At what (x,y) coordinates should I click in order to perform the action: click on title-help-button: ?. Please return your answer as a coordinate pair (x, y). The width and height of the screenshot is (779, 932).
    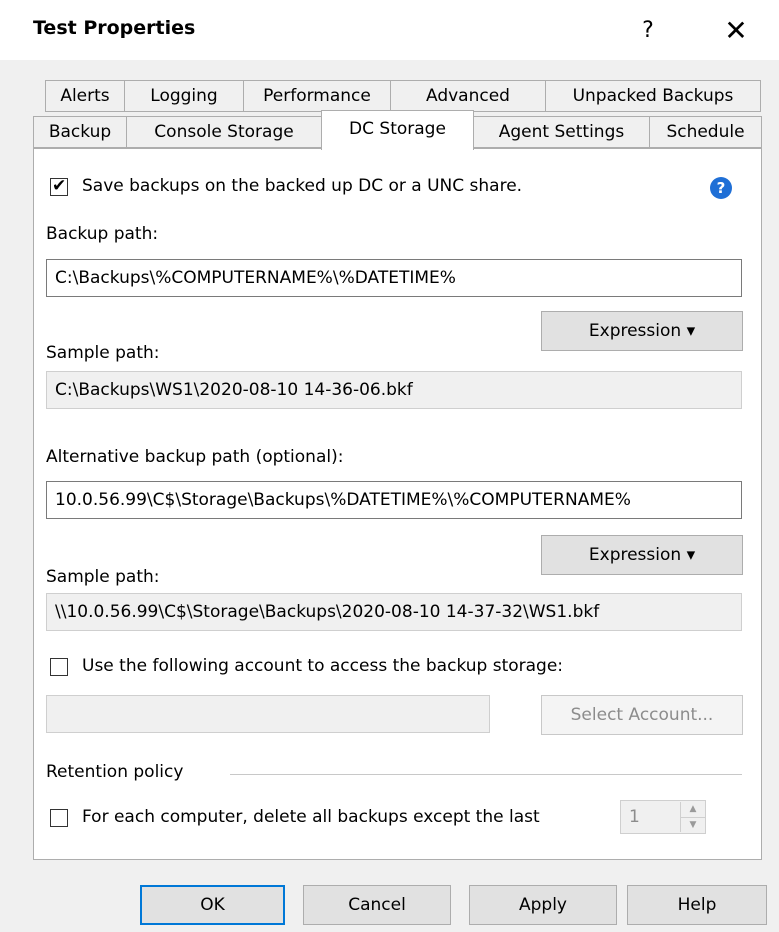
    Looking at the image, I should click on (648, 30).